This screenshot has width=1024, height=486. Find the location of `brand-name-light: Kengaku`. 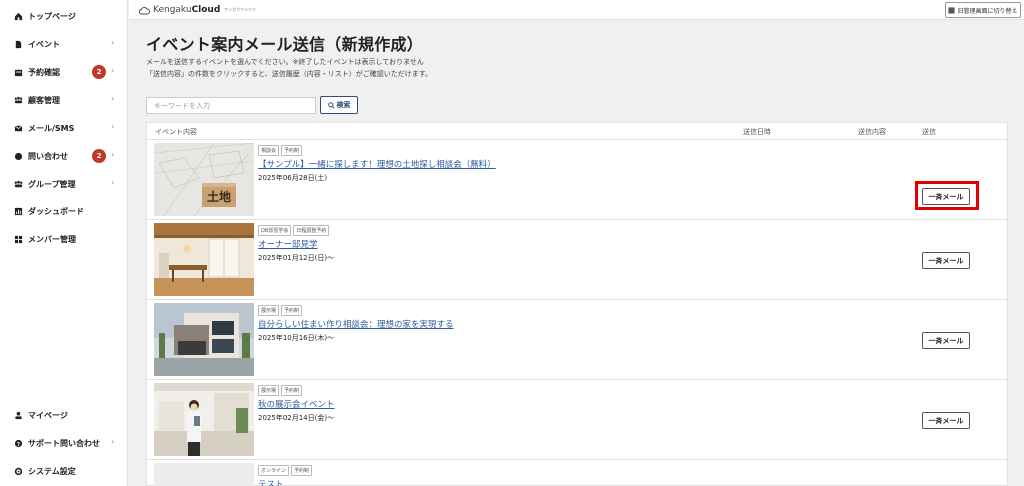

brand-name-light: Kengaku is located at coordinates (172, 10).